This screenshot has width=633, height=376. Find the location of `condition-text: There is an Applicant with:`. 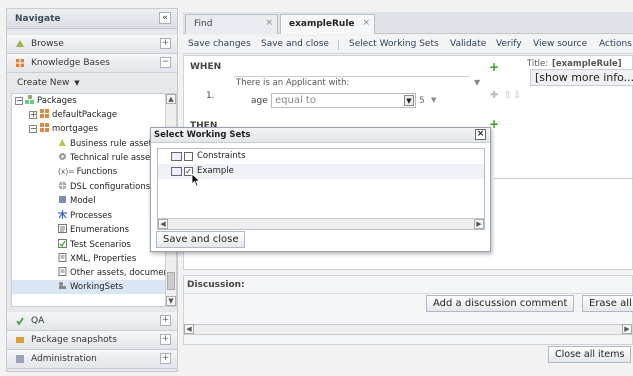

condition-text: There is an Applicant with: is located at coordinates (293, 83).